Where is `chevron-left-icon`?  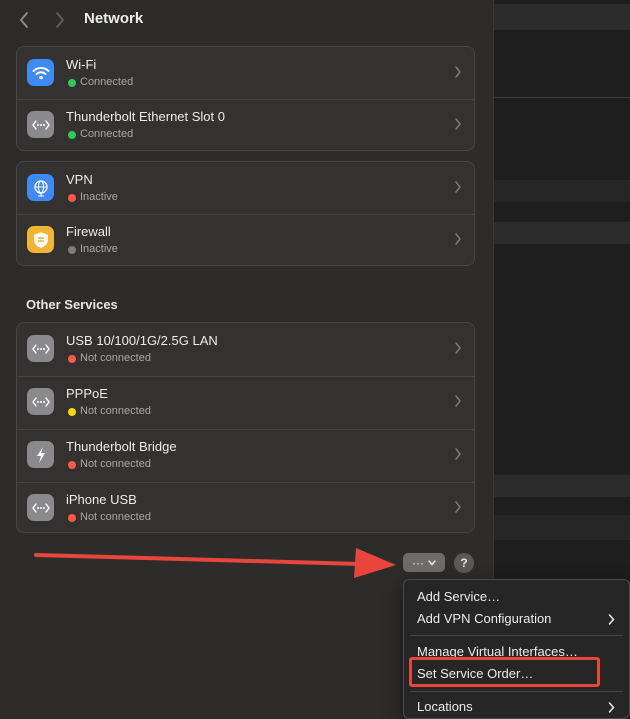 chevron-left-icon is located at coordinates (24, 20).